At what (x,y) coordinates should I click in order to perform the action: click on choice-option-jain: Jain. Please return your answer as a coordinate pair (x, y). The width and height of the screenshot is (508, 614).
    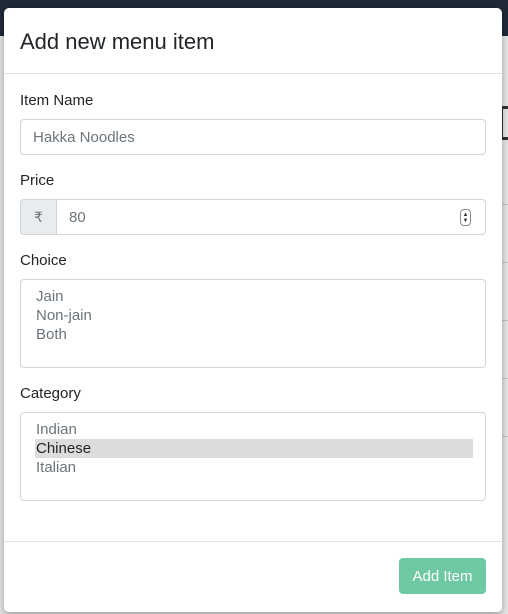
    Looking at the image, I should click on (254, 296).